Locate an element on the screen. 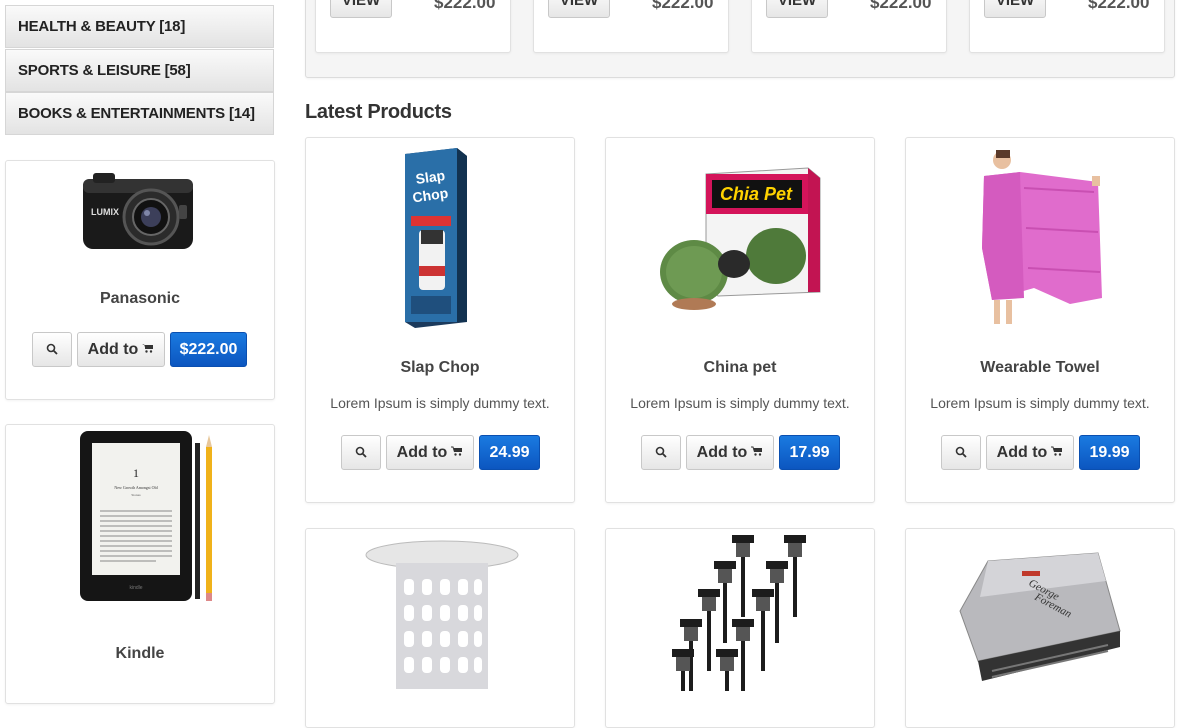 This screenshot has height=728, width=1199. solar-lights-image is located at coordinates (742, 611).